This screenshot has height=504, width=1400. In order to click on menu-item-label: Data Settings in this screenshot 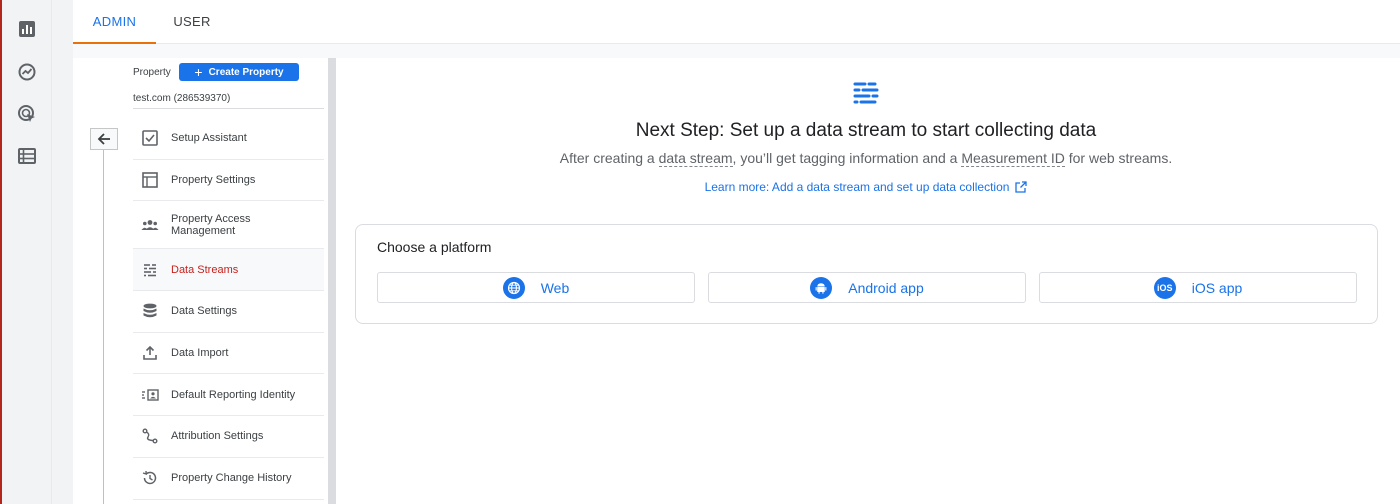, I will do `click(204, 311)`.